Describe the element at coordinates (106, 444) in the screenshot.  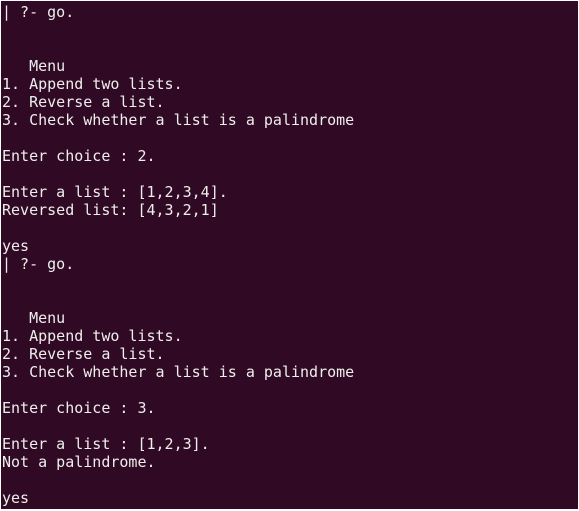
I see `list-input-line: Enter a list : [1,2,3].` at that location.